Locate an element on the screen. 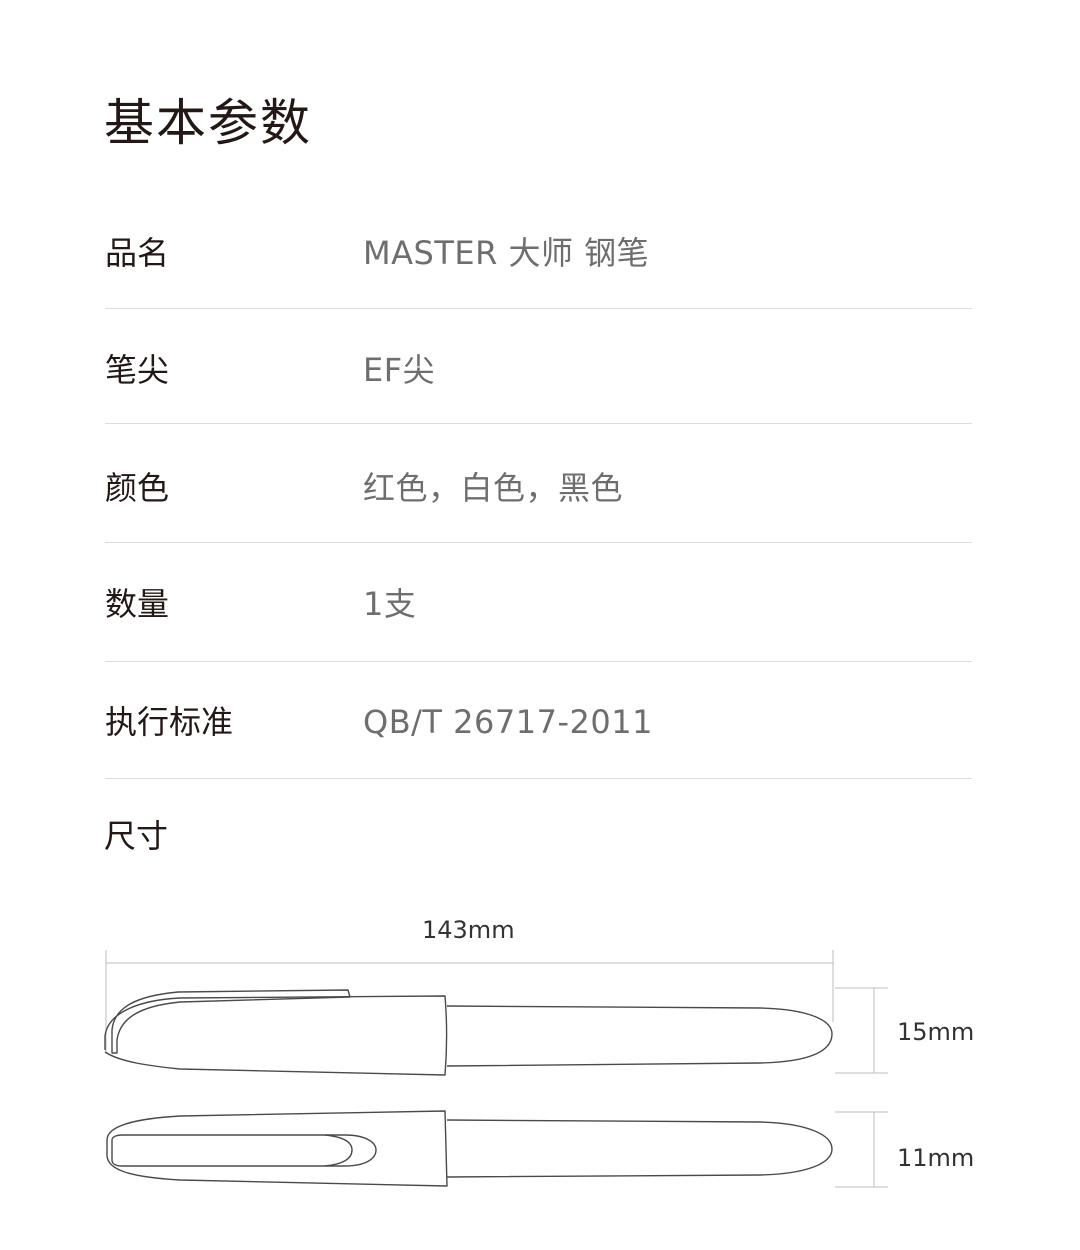  pen-cap-top is located at coordinates (277, 1148).